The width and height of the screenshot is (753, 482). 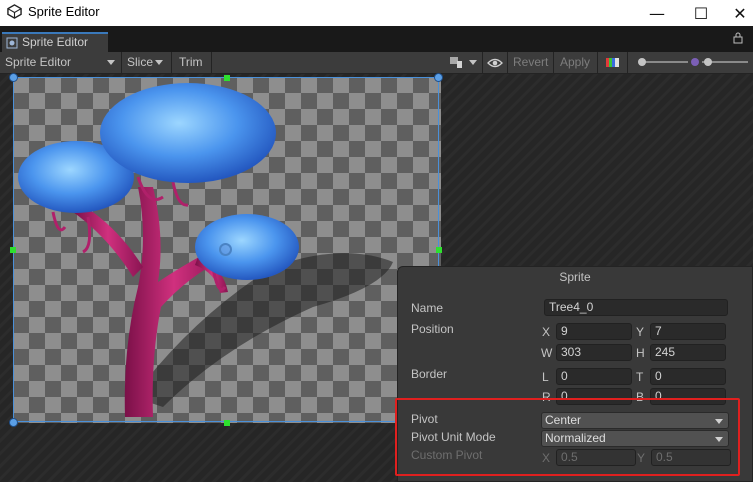 I want to click on resize-handle-bottom, so click(x=227, y=423).